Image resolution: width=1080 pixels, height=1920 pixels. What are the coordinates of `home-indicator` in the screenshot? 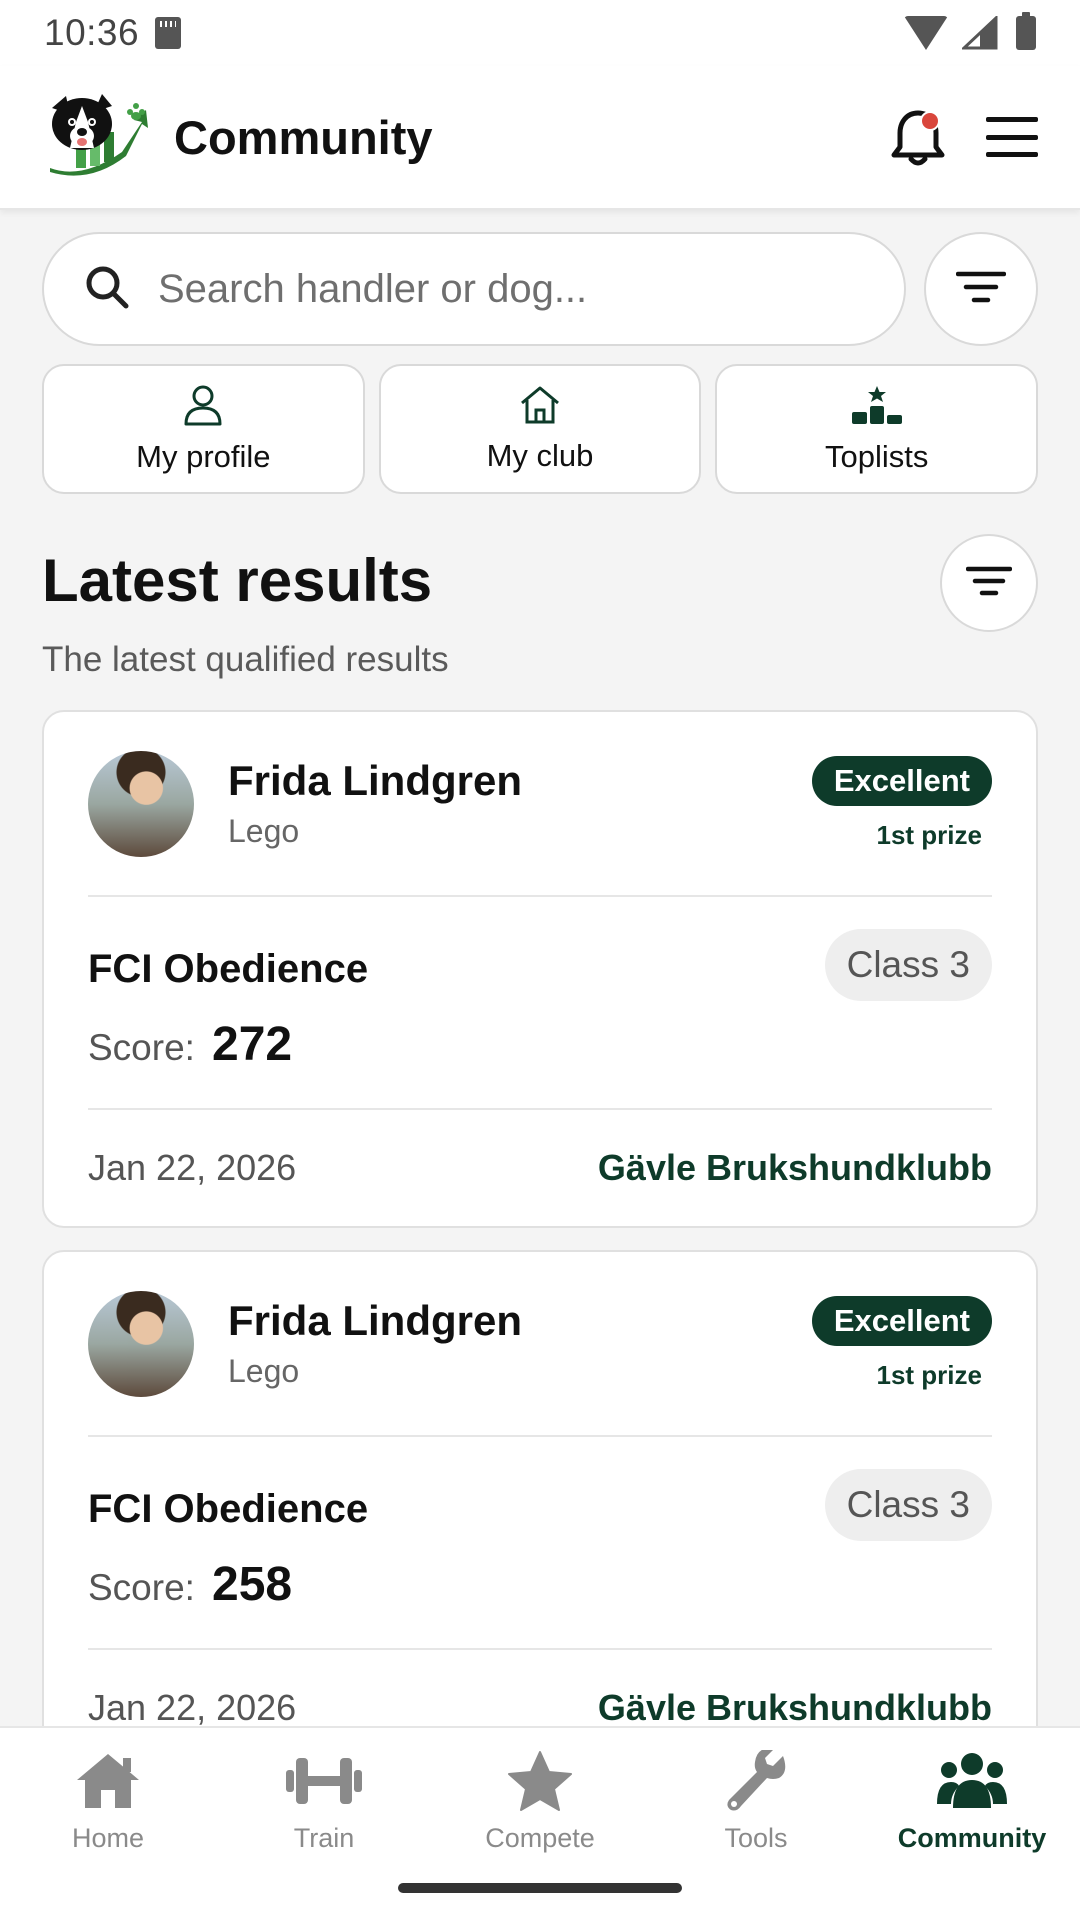 It's located at (540, 1888).